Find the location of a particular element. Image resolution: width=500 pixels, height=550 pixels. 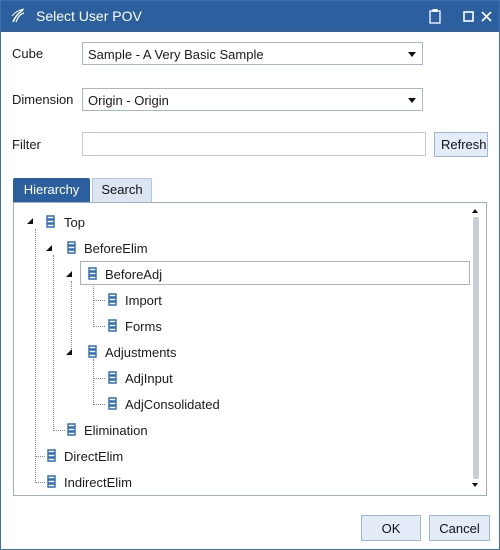

tree-node-label: BeforeElim is located at coordinates (116, 248).